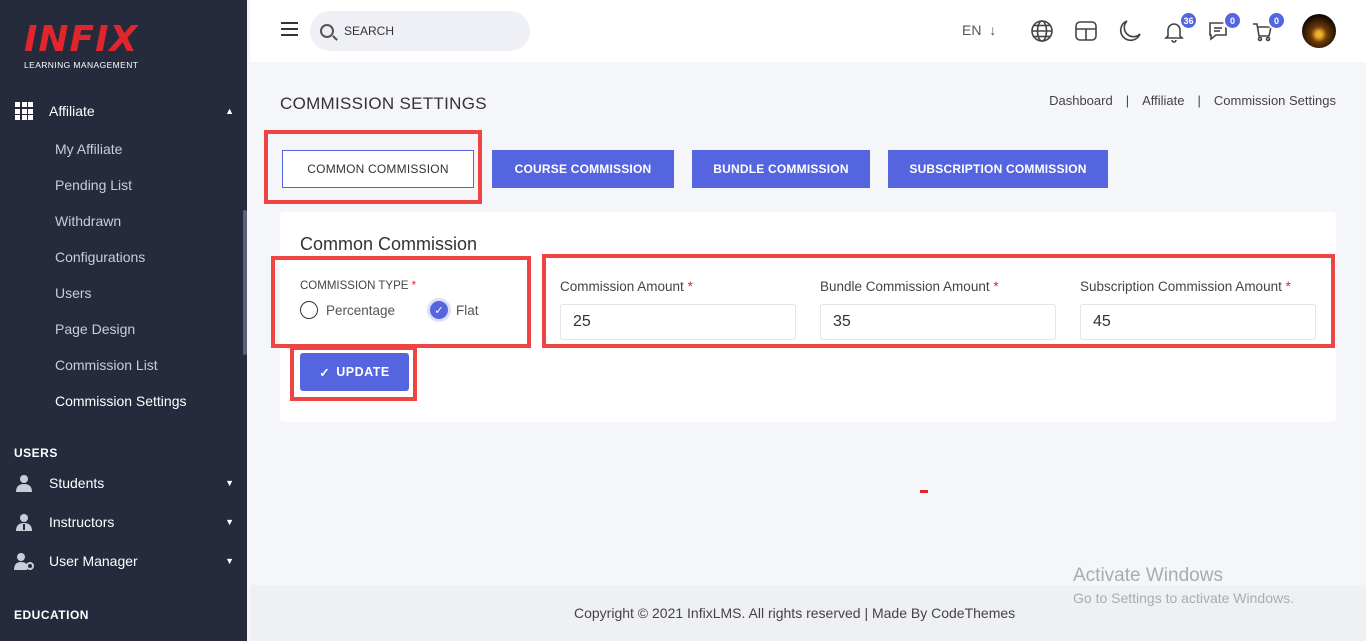 Image resolution: width=1366 pixels, height=641 pixels. Describe the element at coordinates (24, 111) in the screenshot. I see `grid-icon` at that location.